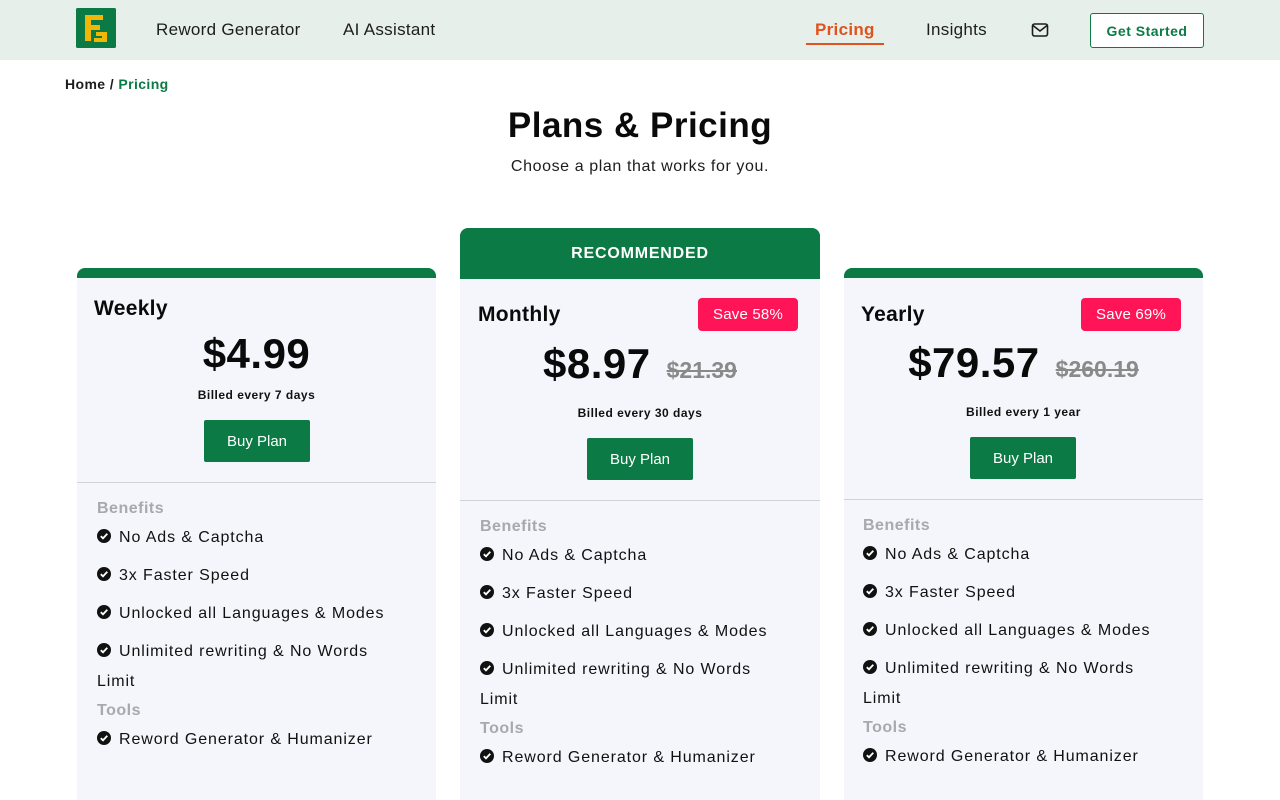 The image size is (1280, 800). What do you see at coordinates (228, 30) in the screenshot?
I see `nav-reword-generator: Reword Generator` at bounding box center [228, 30].